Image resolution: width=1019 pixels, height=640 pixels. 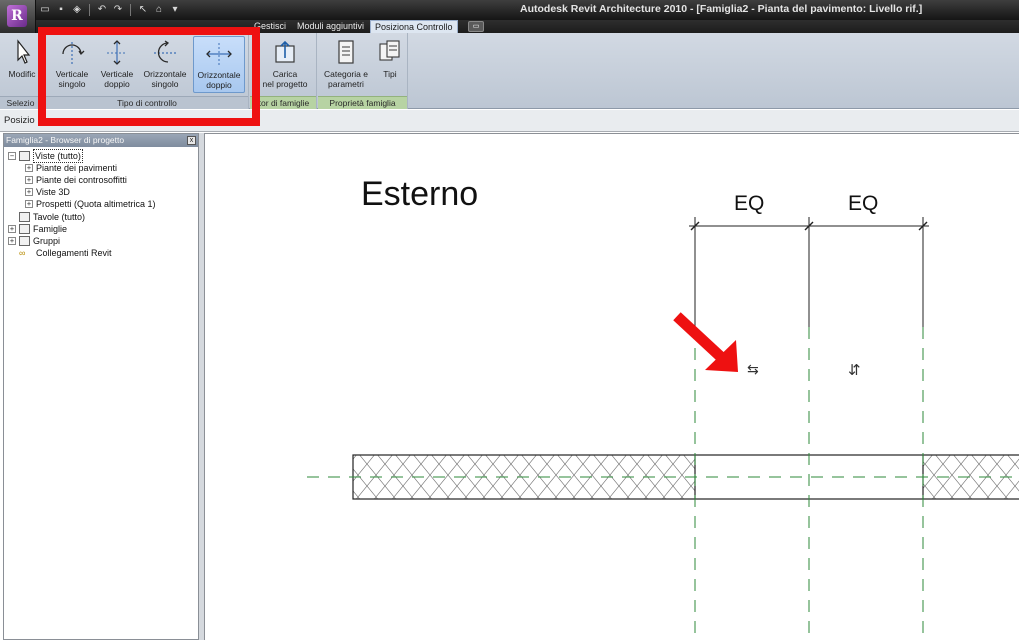 What do you see at coordinates (117, 52) in the screenshot?
I see `vertical-double-flip-icon` at bounding box center [117, 52].